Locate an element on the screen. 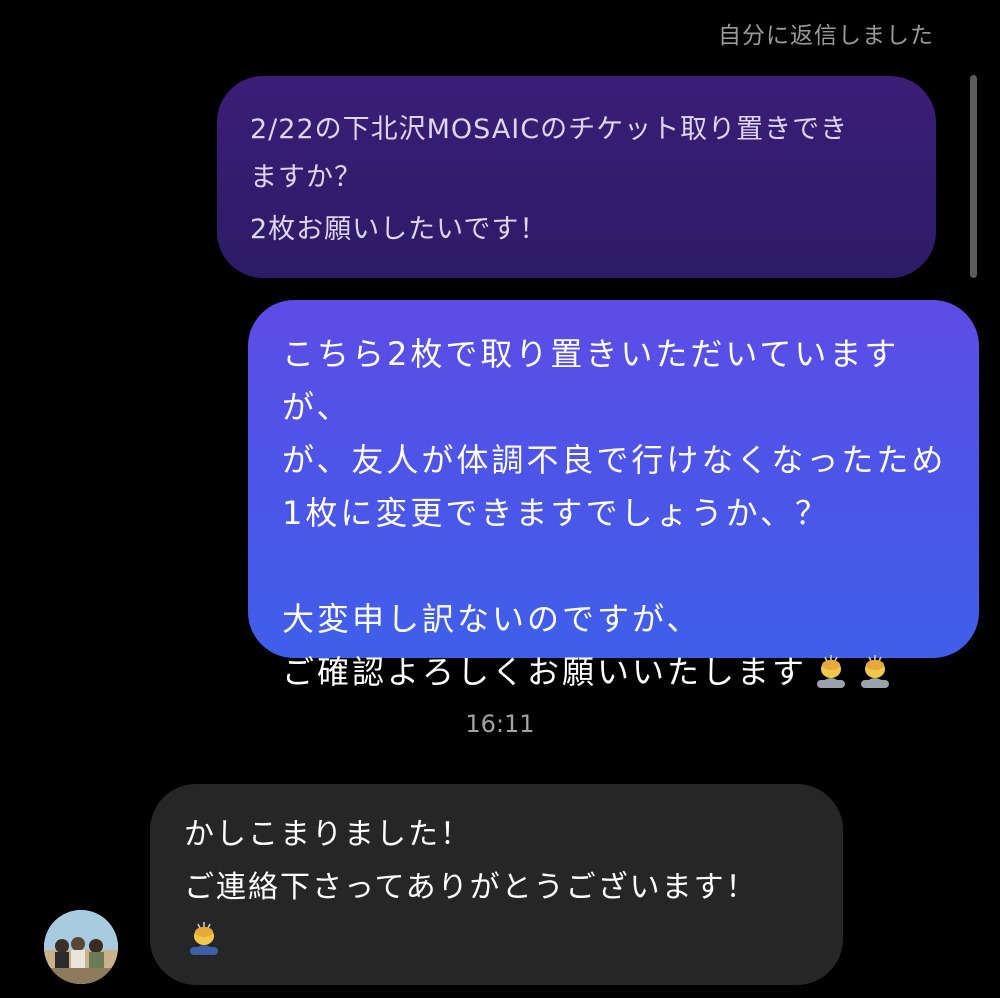 The height and width of the screenshot is (998, 1000). sent-message-text: こちら2枚で取り置きいただいていますが、 is located at coordinates (591, 380).